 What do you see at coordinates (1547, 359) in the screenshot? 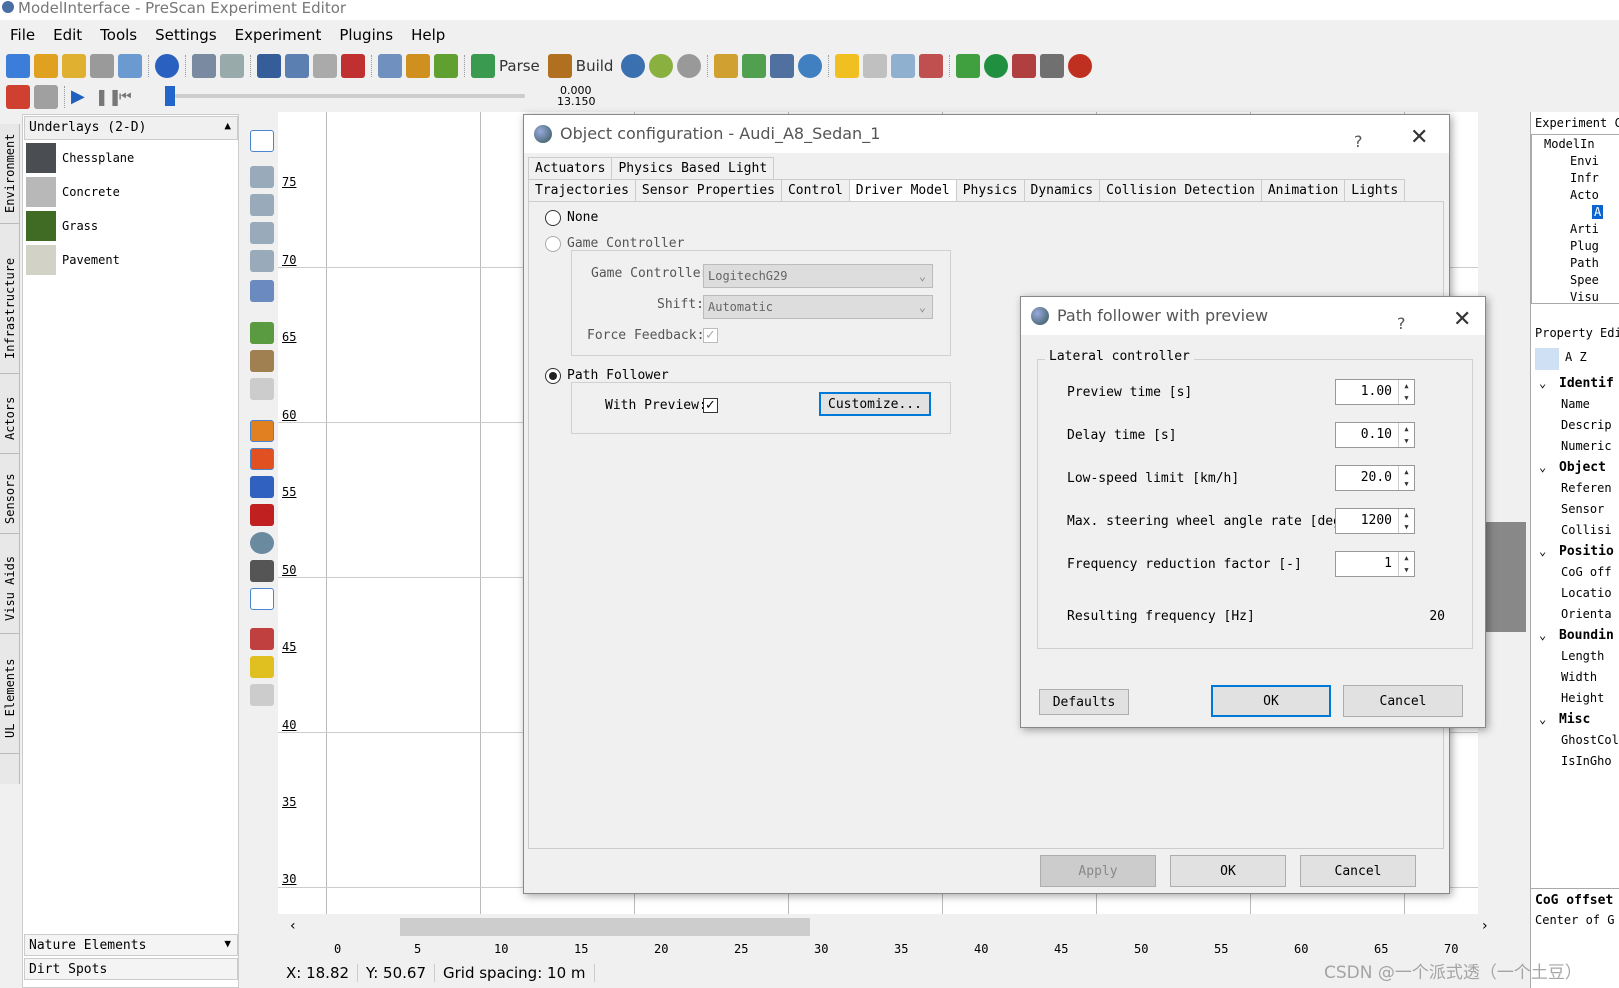
I see `categorized-icon` at bounding box center [1547, 359].